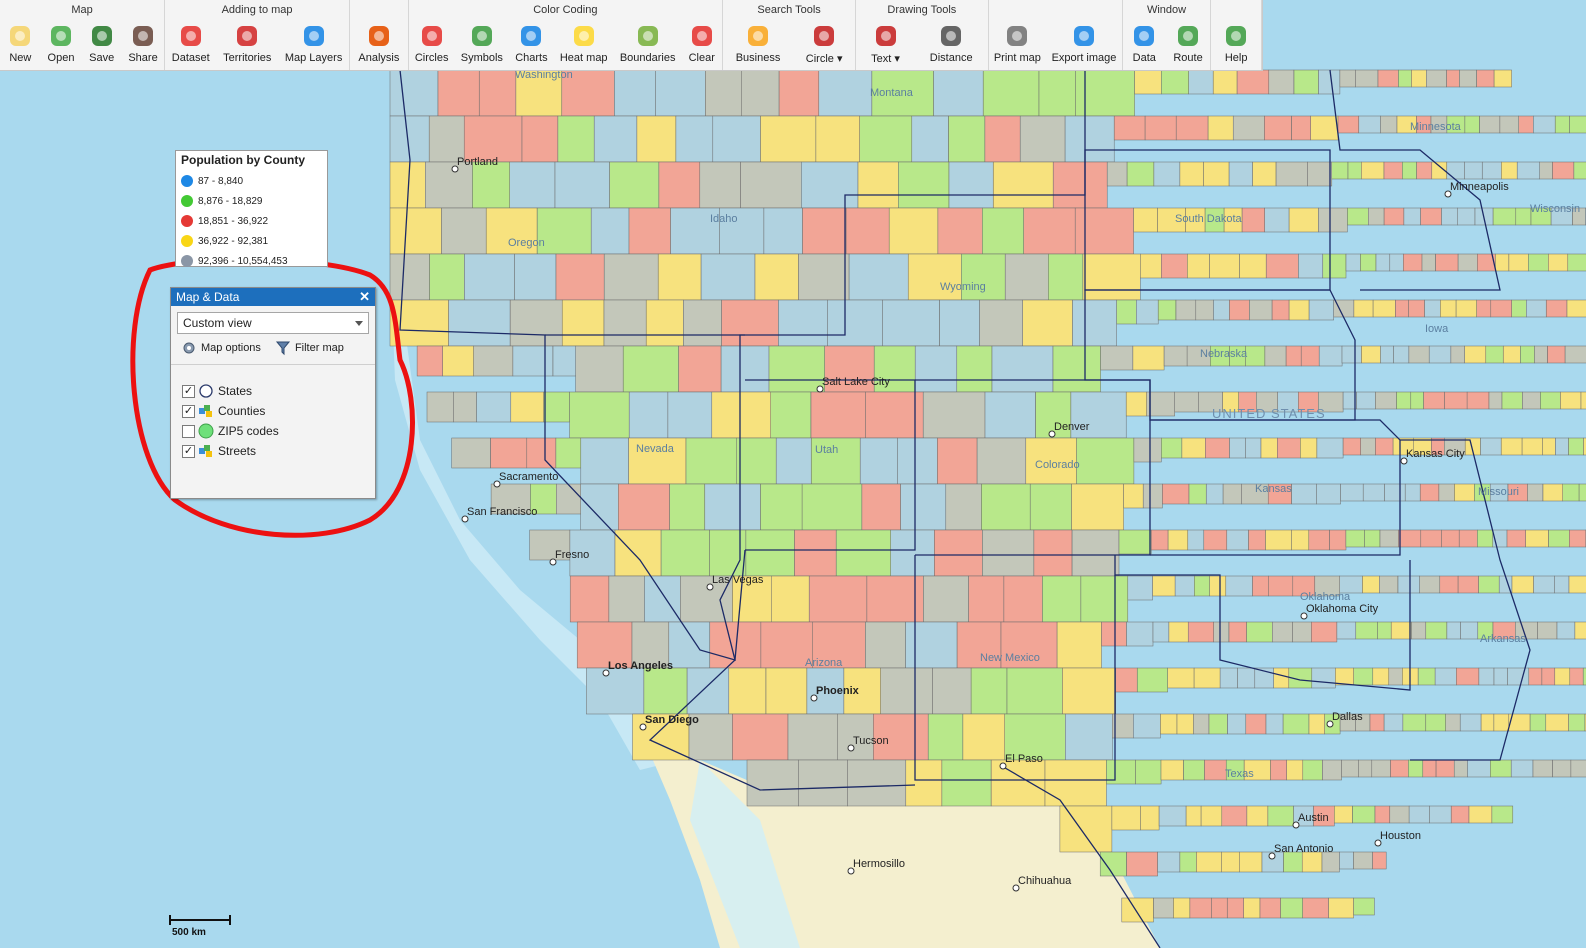  Describe the element at coordinates (432, 45) in the screenshot. I see `circles-button: Circles` at that location.